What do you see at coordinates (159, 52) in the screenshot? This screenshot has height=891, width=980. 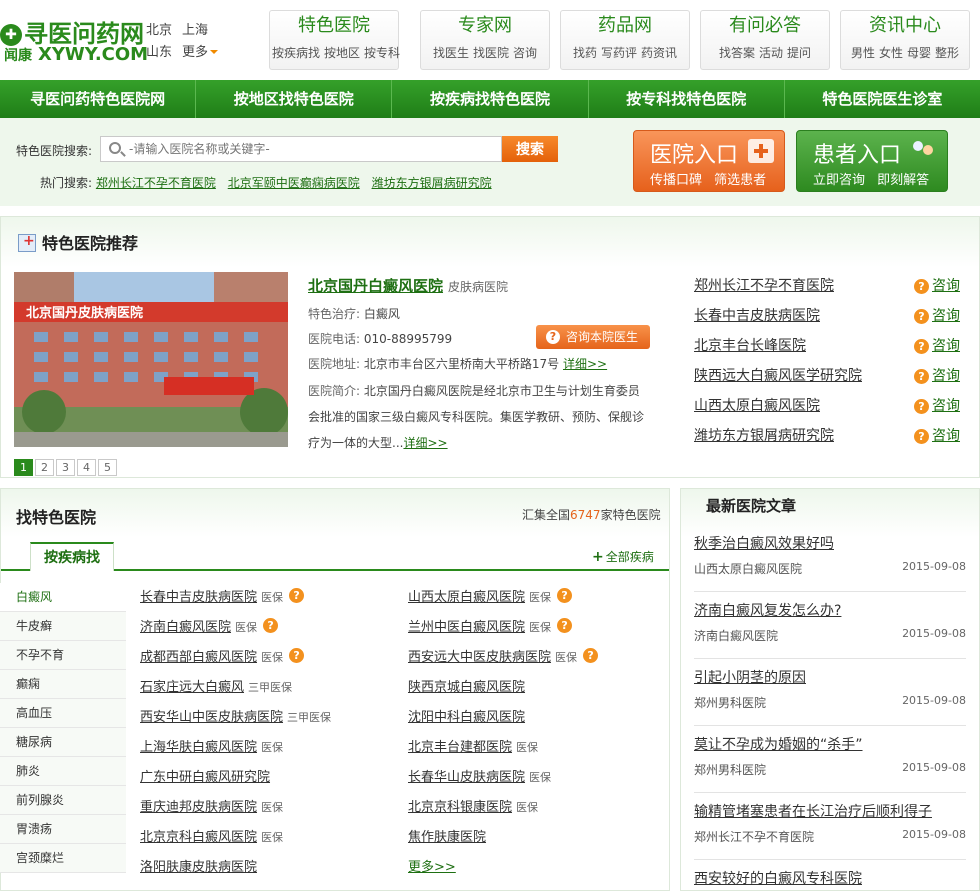 I see `city-link: 山东` at bounding box center [159, 52].